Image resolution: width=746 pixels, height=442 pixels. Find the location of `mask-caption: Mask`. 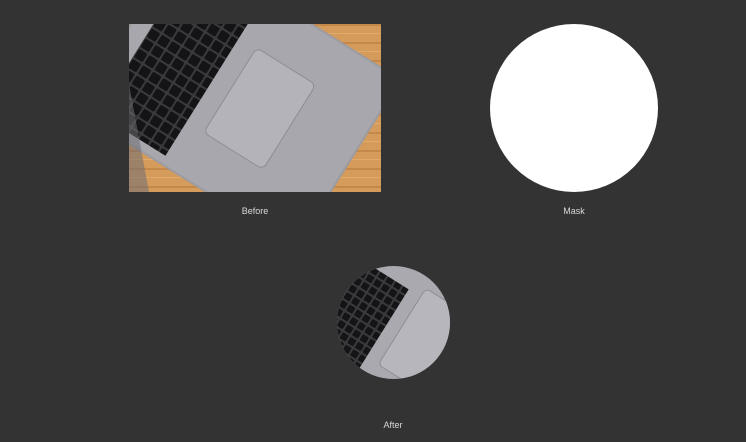

mask-caption: Mask is located at coordinates (574, 211).